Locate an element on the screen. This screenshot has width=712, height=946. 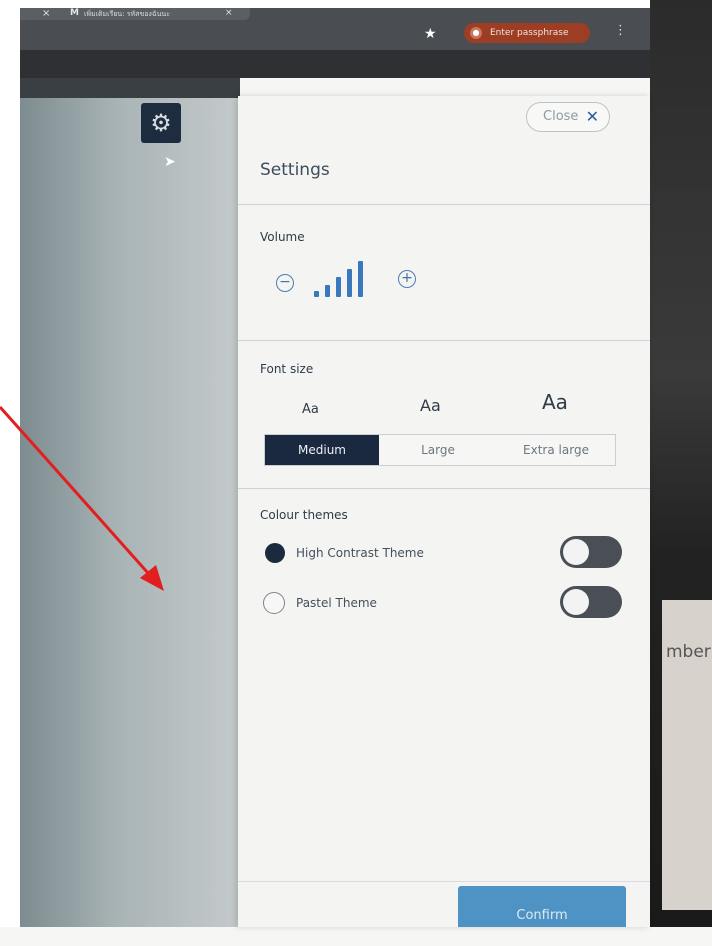
close-label: Close is located at coordinates (561, 116).